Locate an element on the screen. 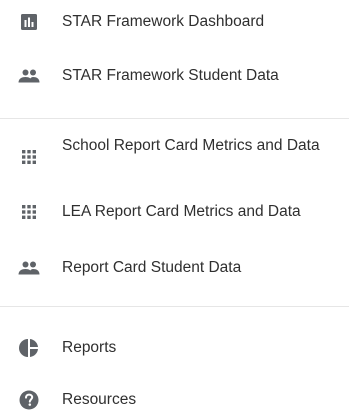 Image resolution: width=349 pixels, height=411 pixels. nav-item-label: Reports is located at coordinates (89, 347).